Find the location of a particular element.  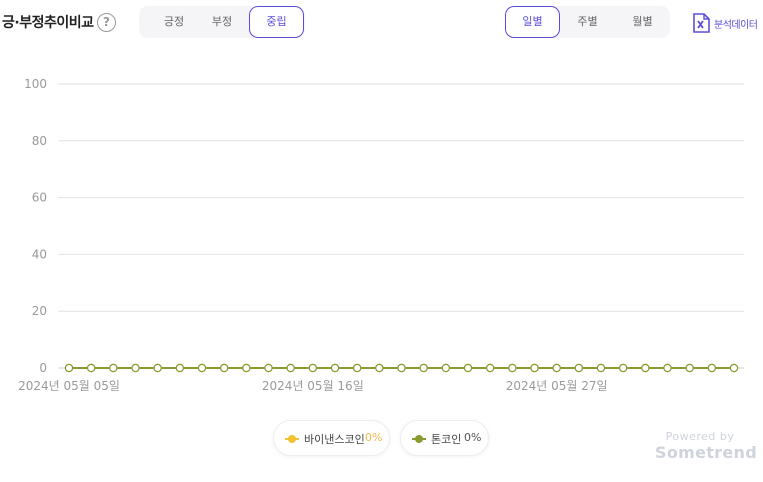

powered-by-logo: Powered by Sometrend is located at coordinates (706, 446).